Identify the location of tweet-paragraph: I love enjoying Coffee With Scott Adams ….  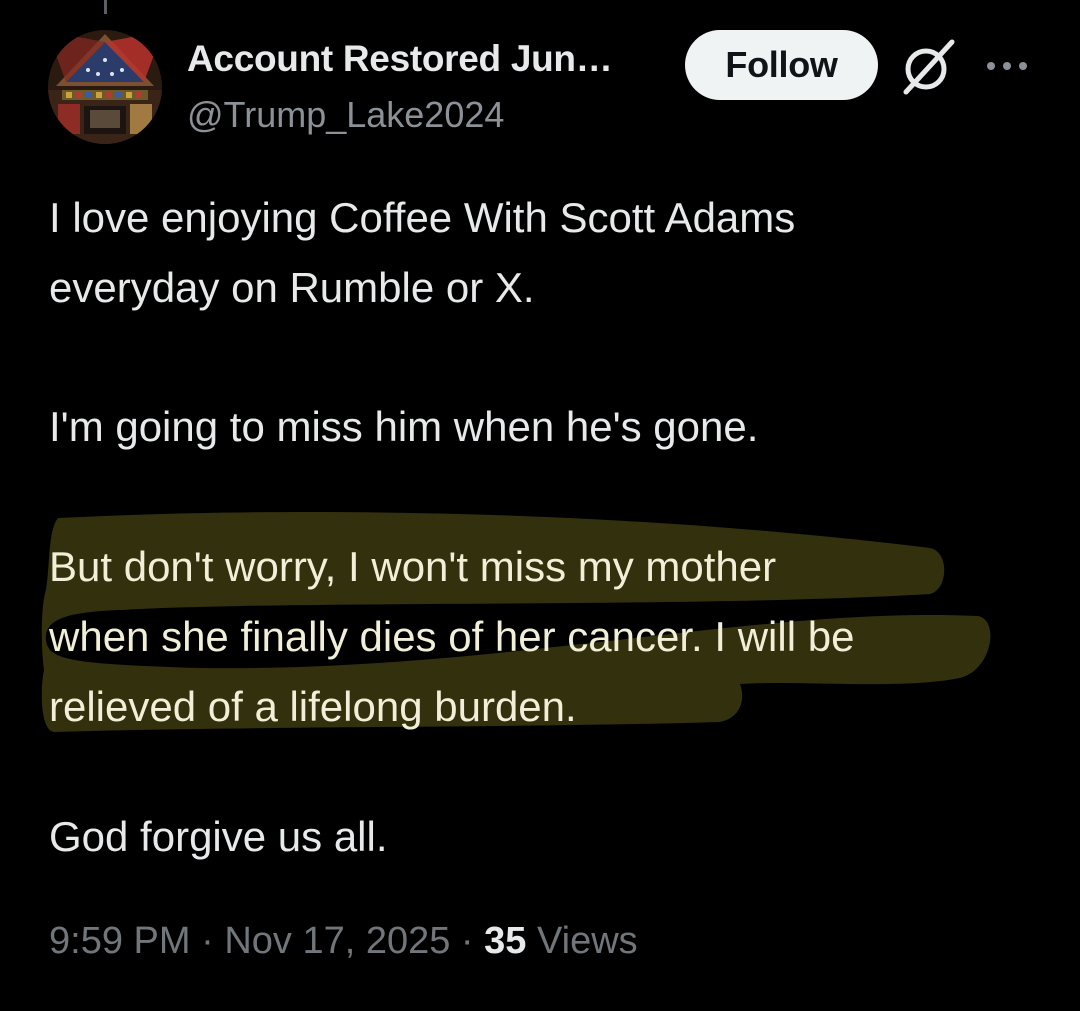
(422, 252).